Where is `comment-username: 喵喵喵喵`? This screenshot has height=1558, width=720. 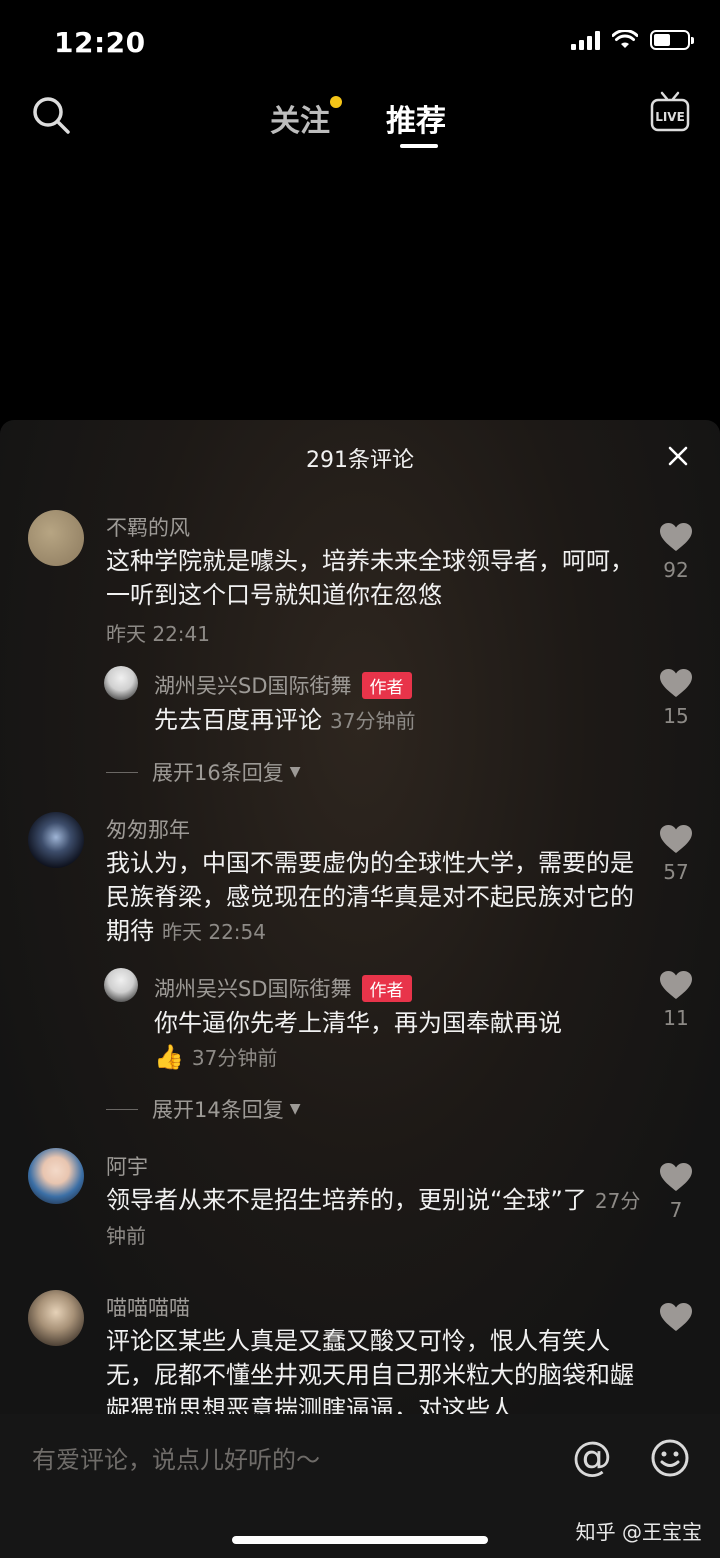 comment-username: 喵喵喵喵 is located at coordinates (148, 1307).